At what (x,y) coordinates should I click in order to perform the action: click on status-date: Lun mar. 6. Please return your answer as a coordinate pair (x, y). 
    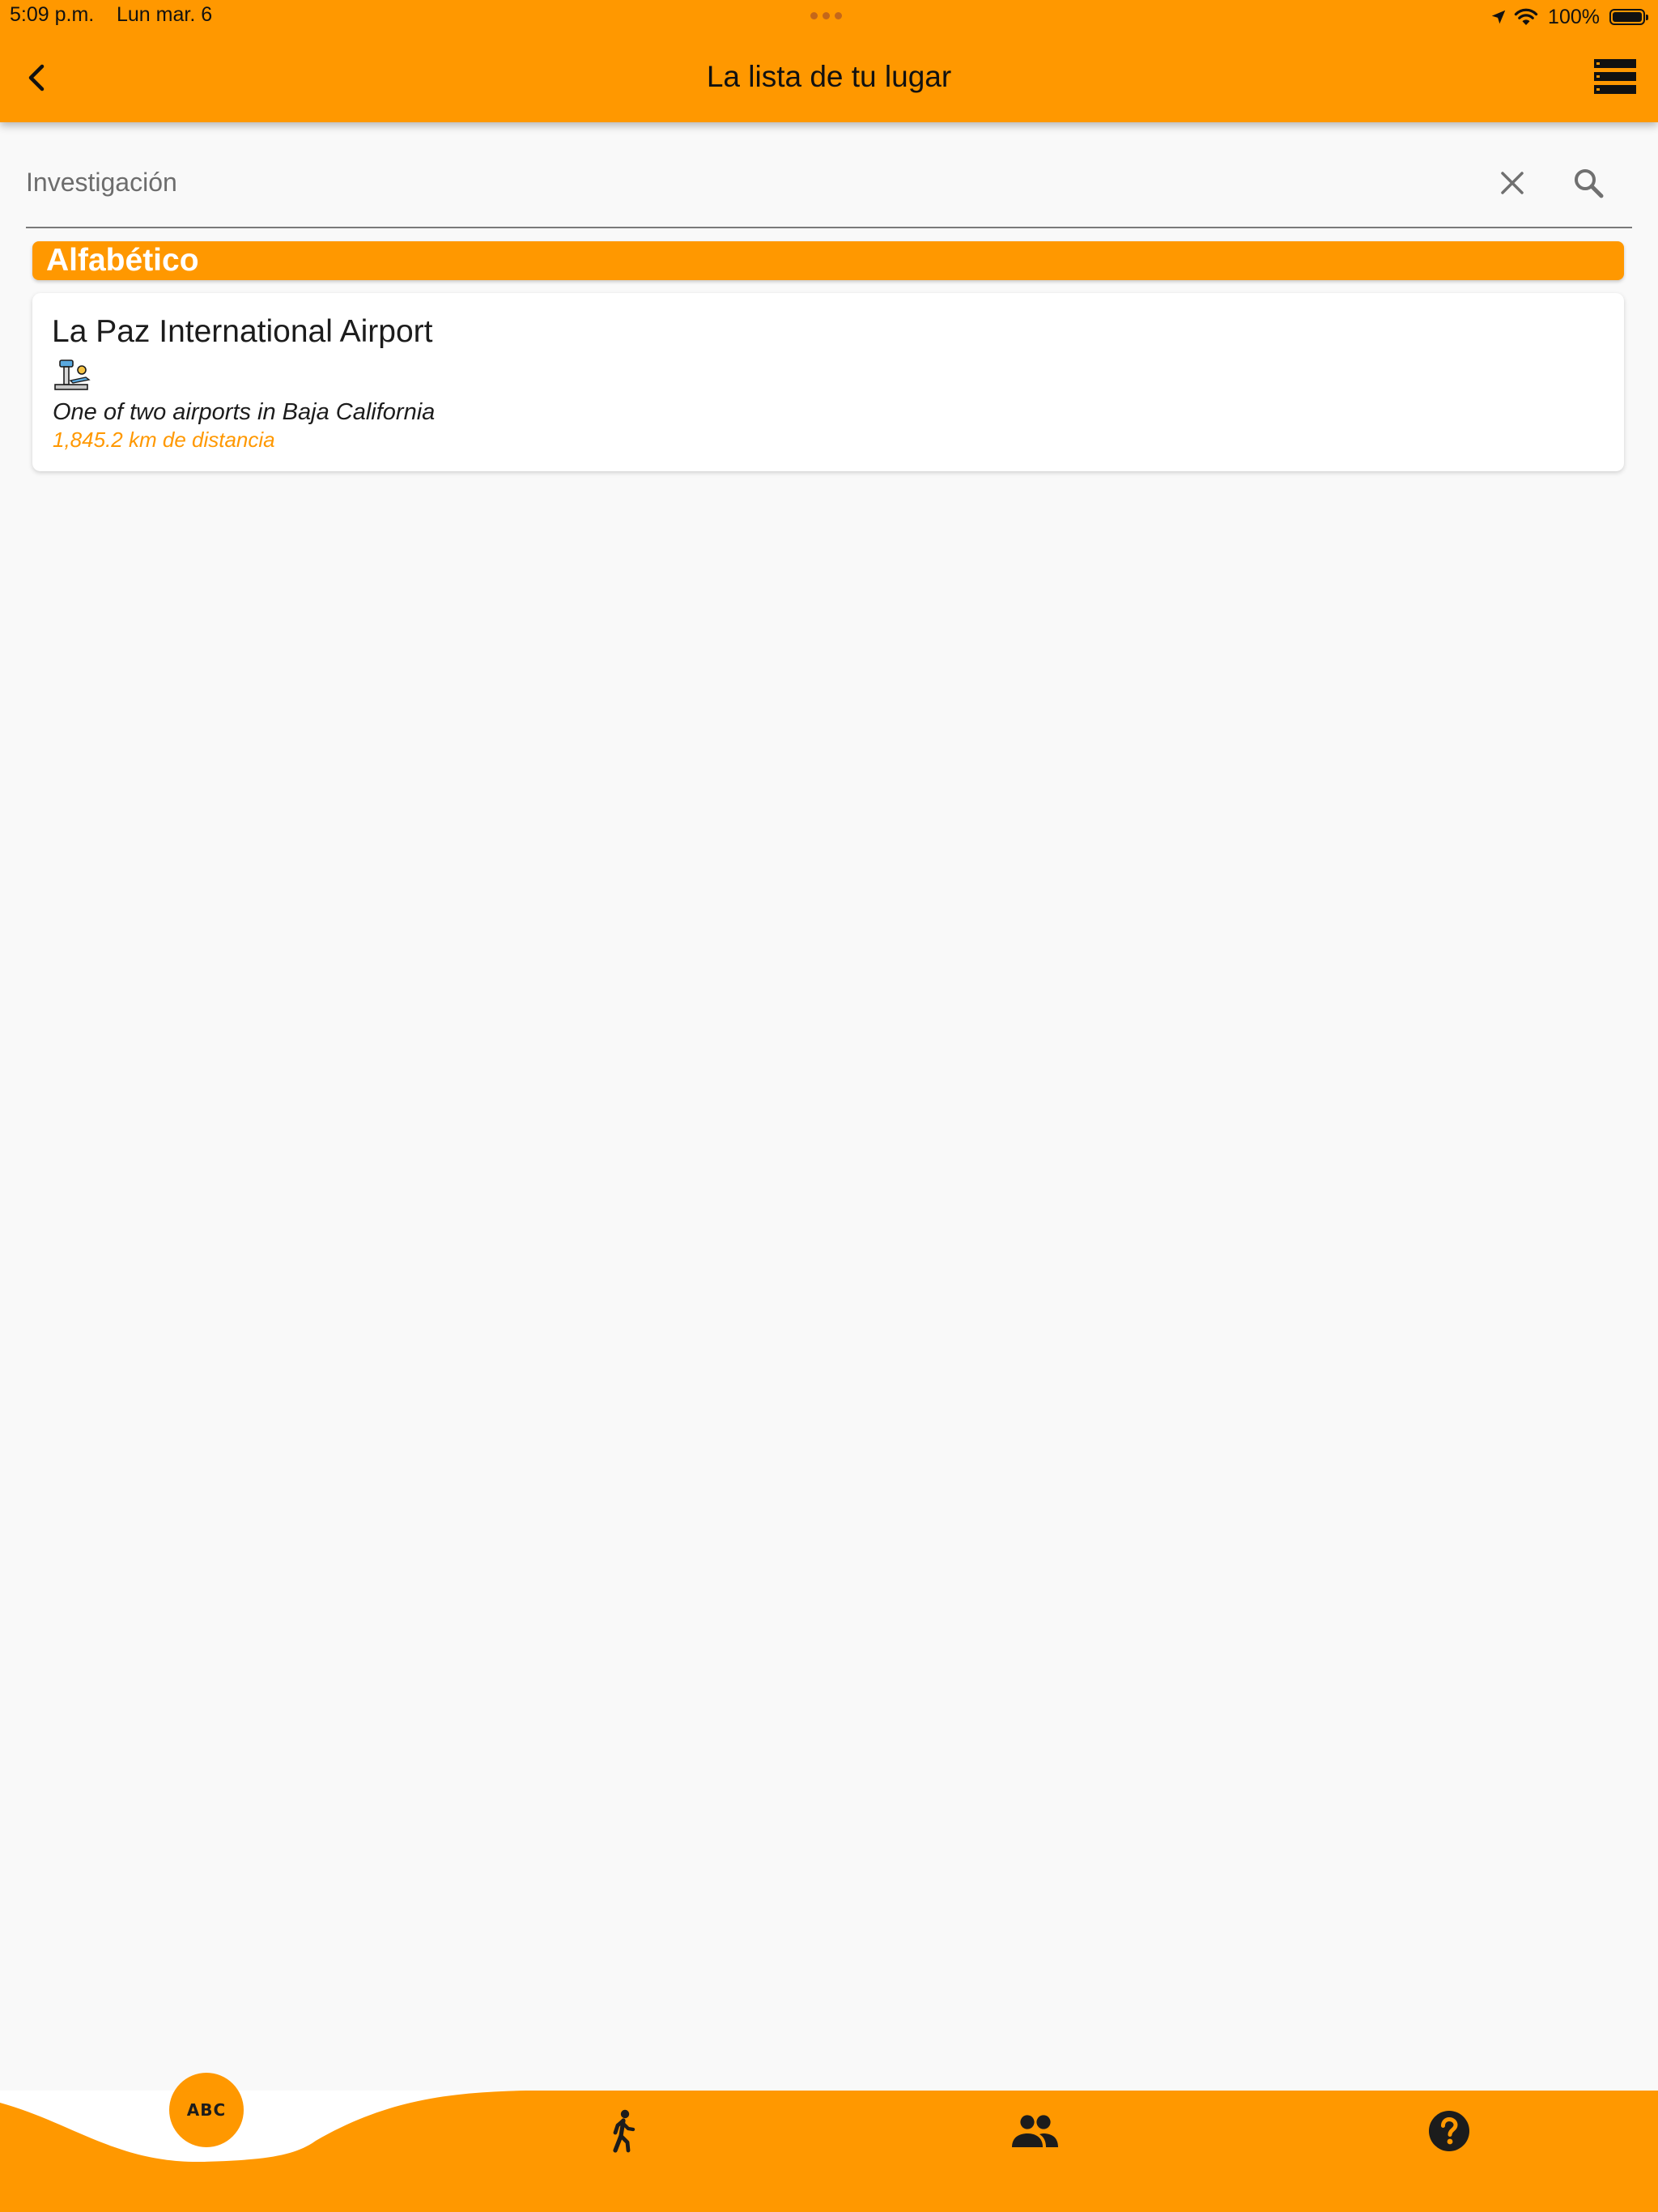
    Looking at the image, I should click on (165, 14).